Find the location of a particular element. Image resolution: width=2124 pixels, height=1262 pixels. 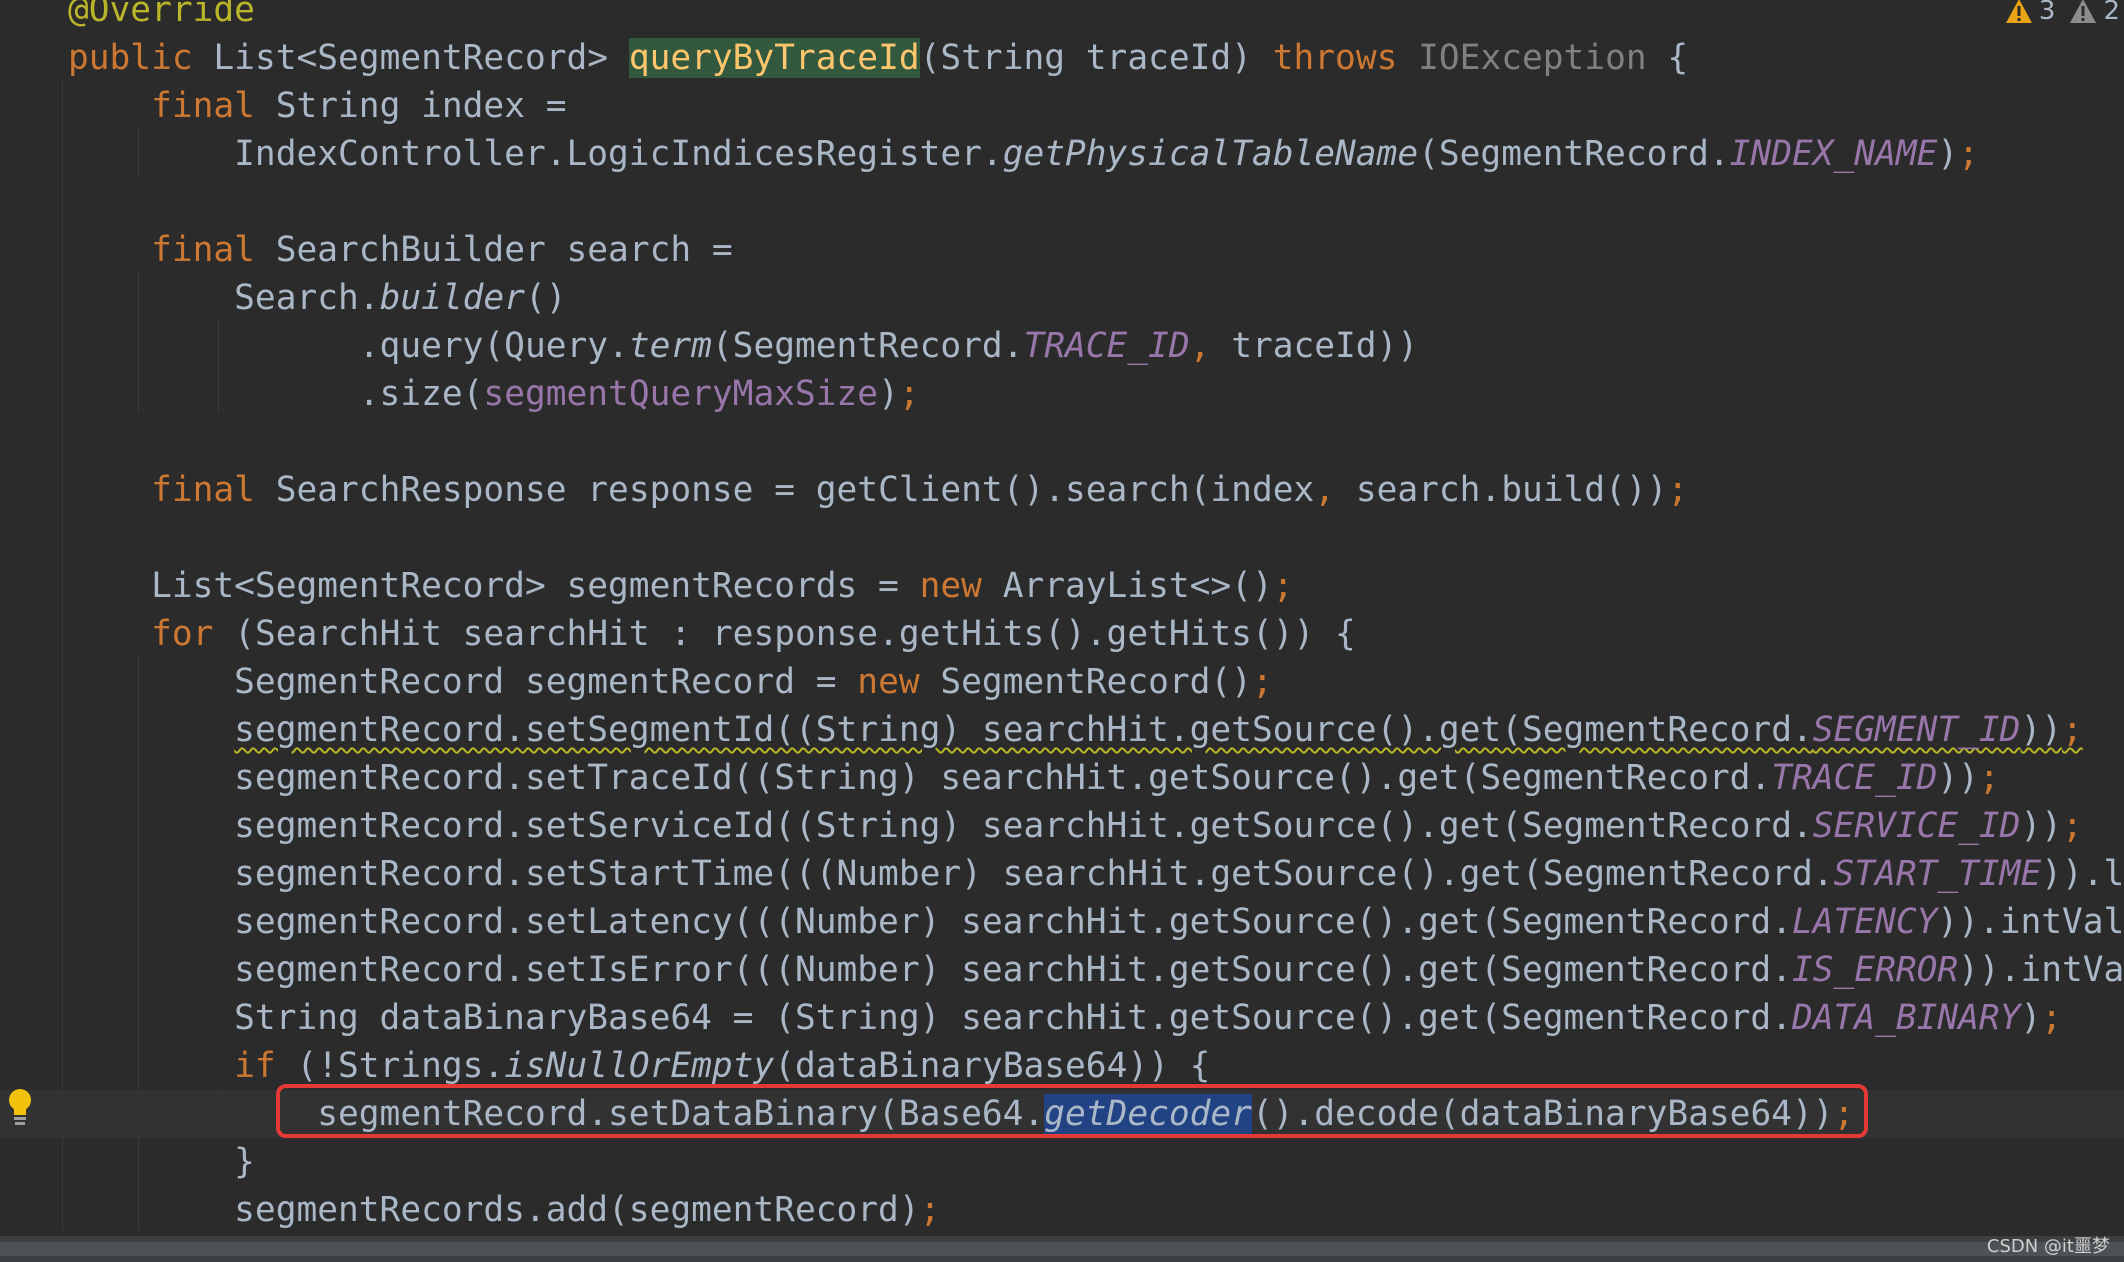

code-token: IOException is located at coordinates (1532, 58).